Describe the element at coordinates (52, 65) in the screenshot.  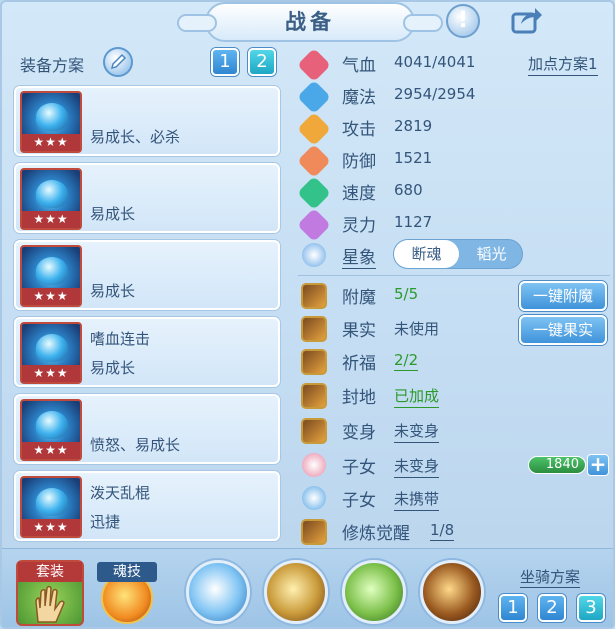
I see `equip-plan-label: 装备方案` at that location.